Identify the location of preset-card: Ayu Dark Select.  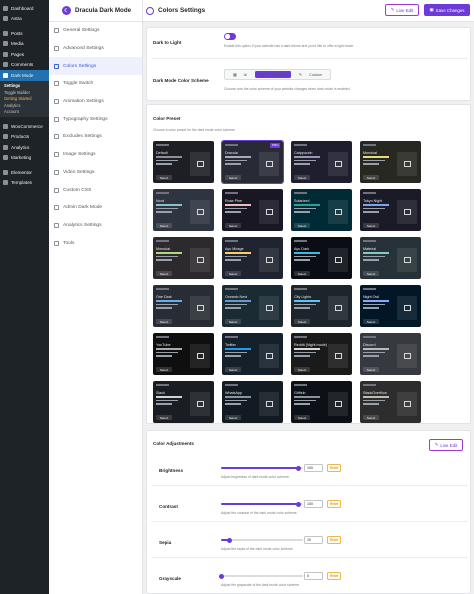
(321, 258).